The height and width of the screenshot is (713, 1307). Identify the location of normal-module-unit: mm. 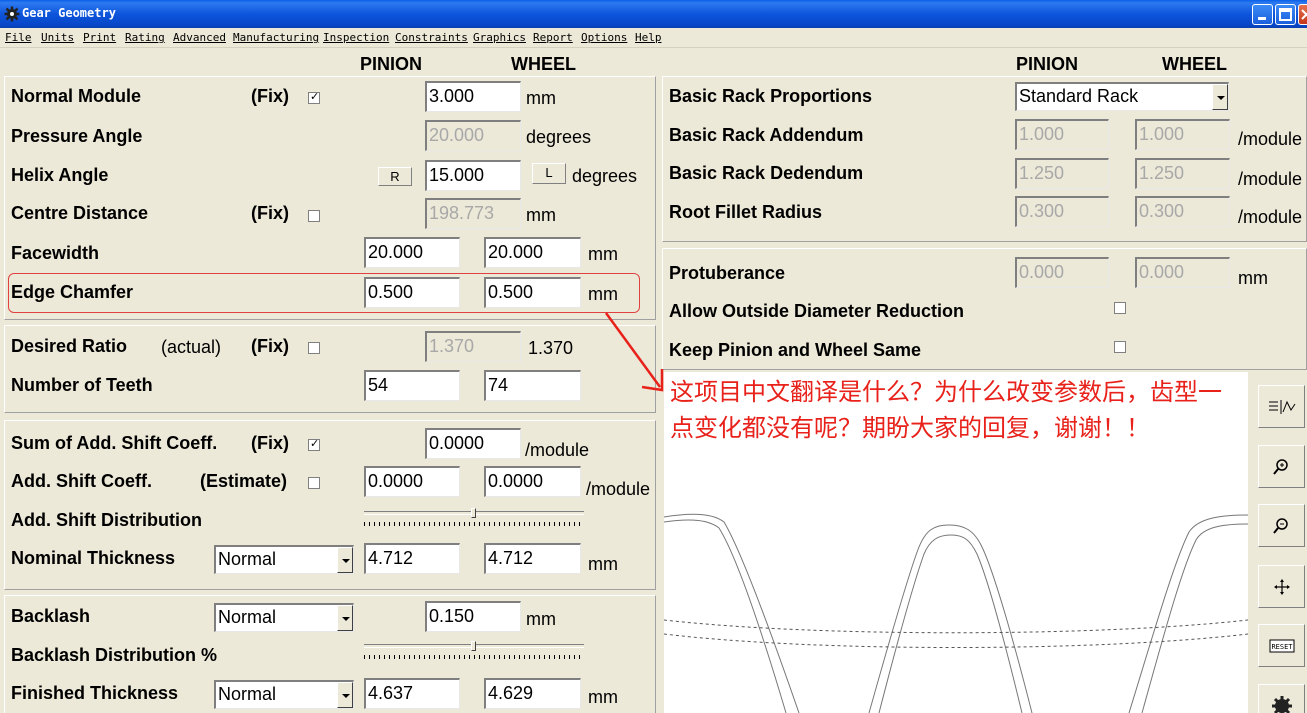
(541, 98).